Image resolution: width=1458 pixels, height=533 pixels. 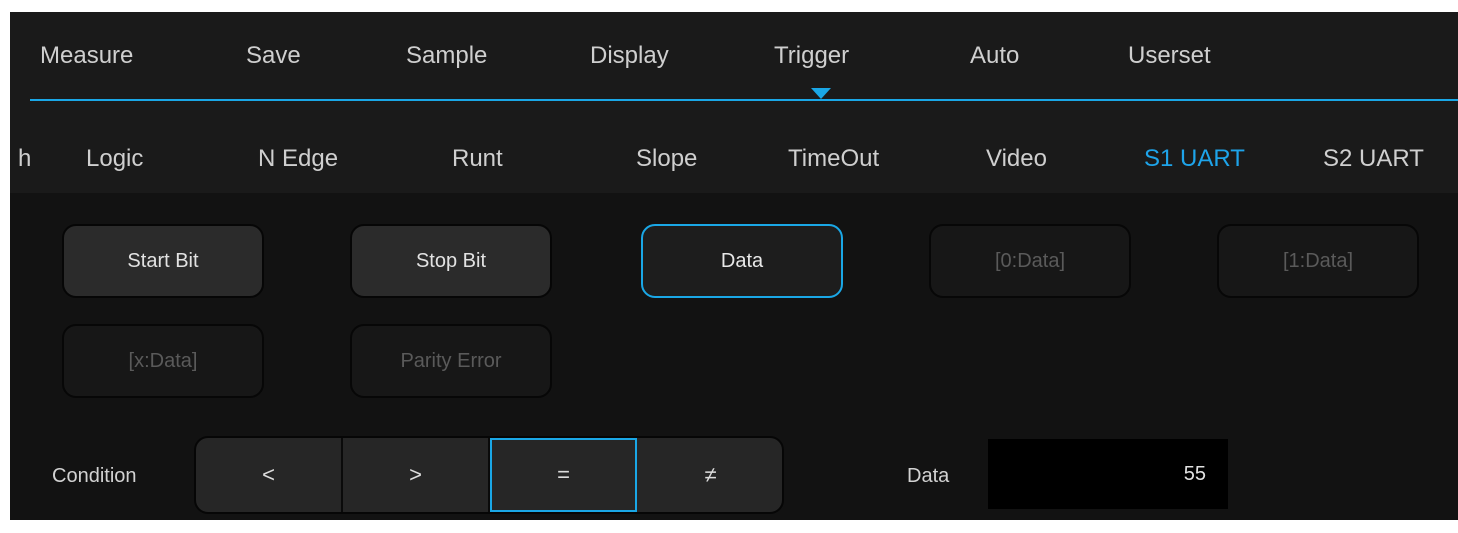 I want to click on condition-label: Condition, so click(x=94, y=476).